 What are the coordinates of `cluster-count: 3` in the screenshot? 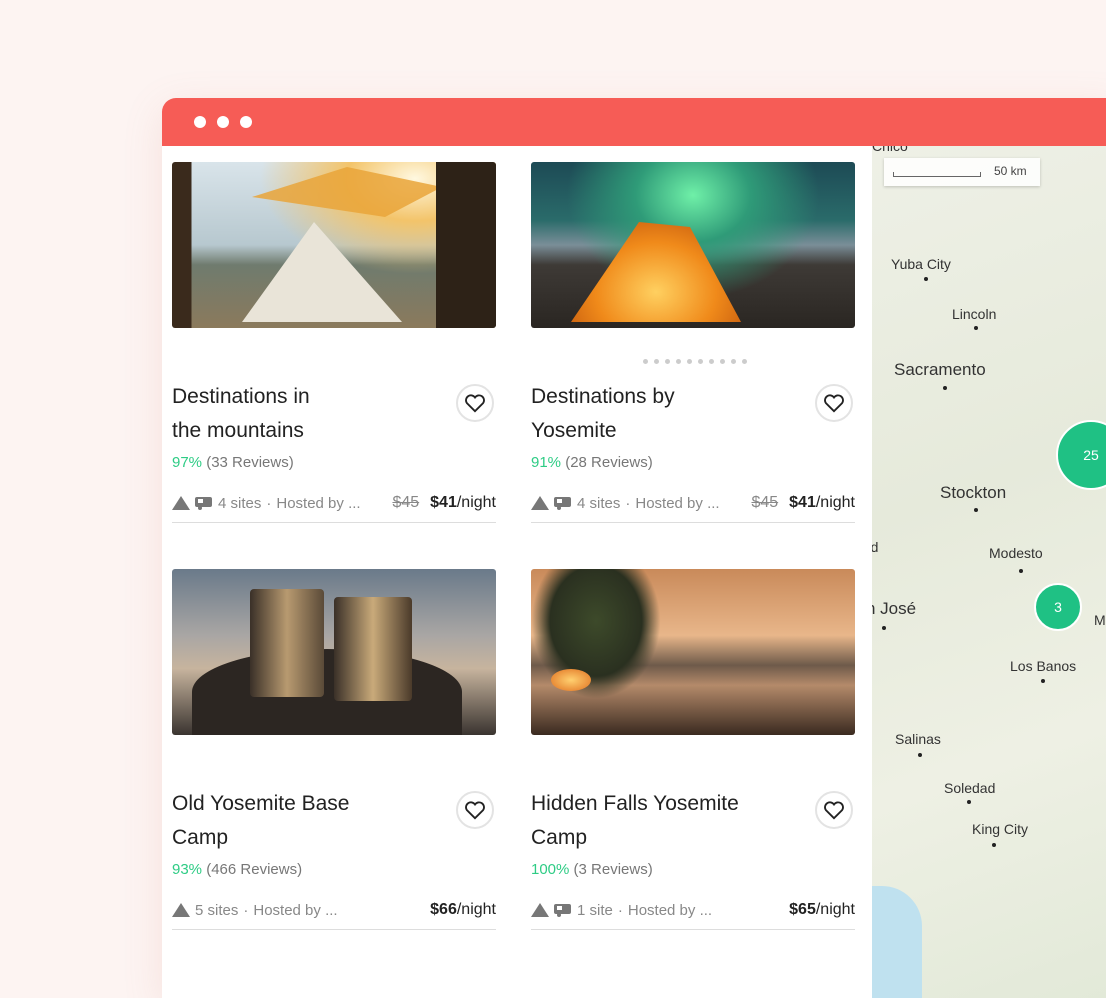 It's located at (1058, 607).